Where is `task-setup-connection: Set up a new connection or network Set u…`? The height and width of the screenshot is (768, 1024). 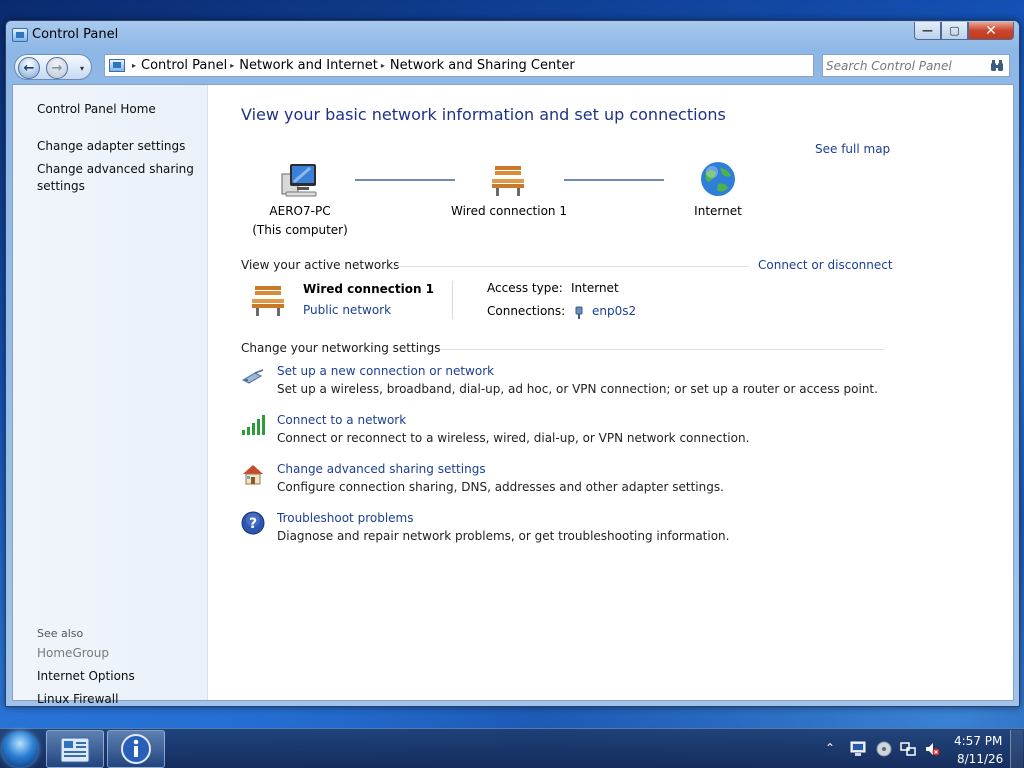
task-setup-connection: Set up a new connection or network Set u… is located at coordinates (571, 384).